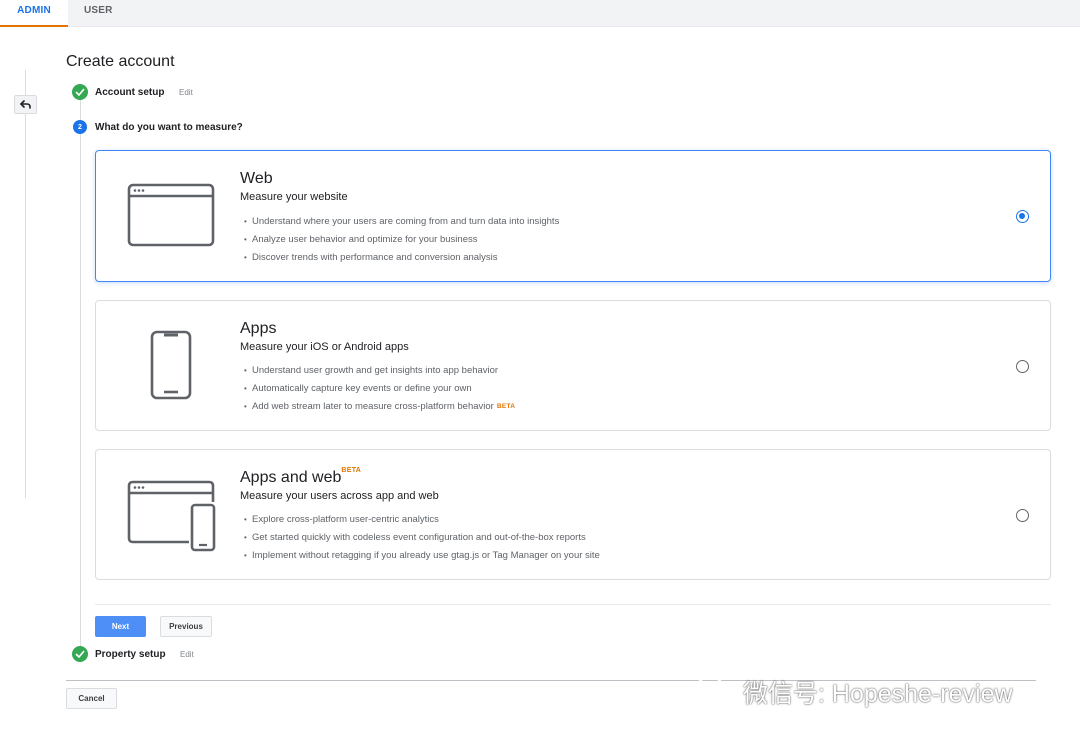 This screenshot has height=742, width=1080. I want to click on step-measure-label: What do you want to measure?, so click(169, 127).